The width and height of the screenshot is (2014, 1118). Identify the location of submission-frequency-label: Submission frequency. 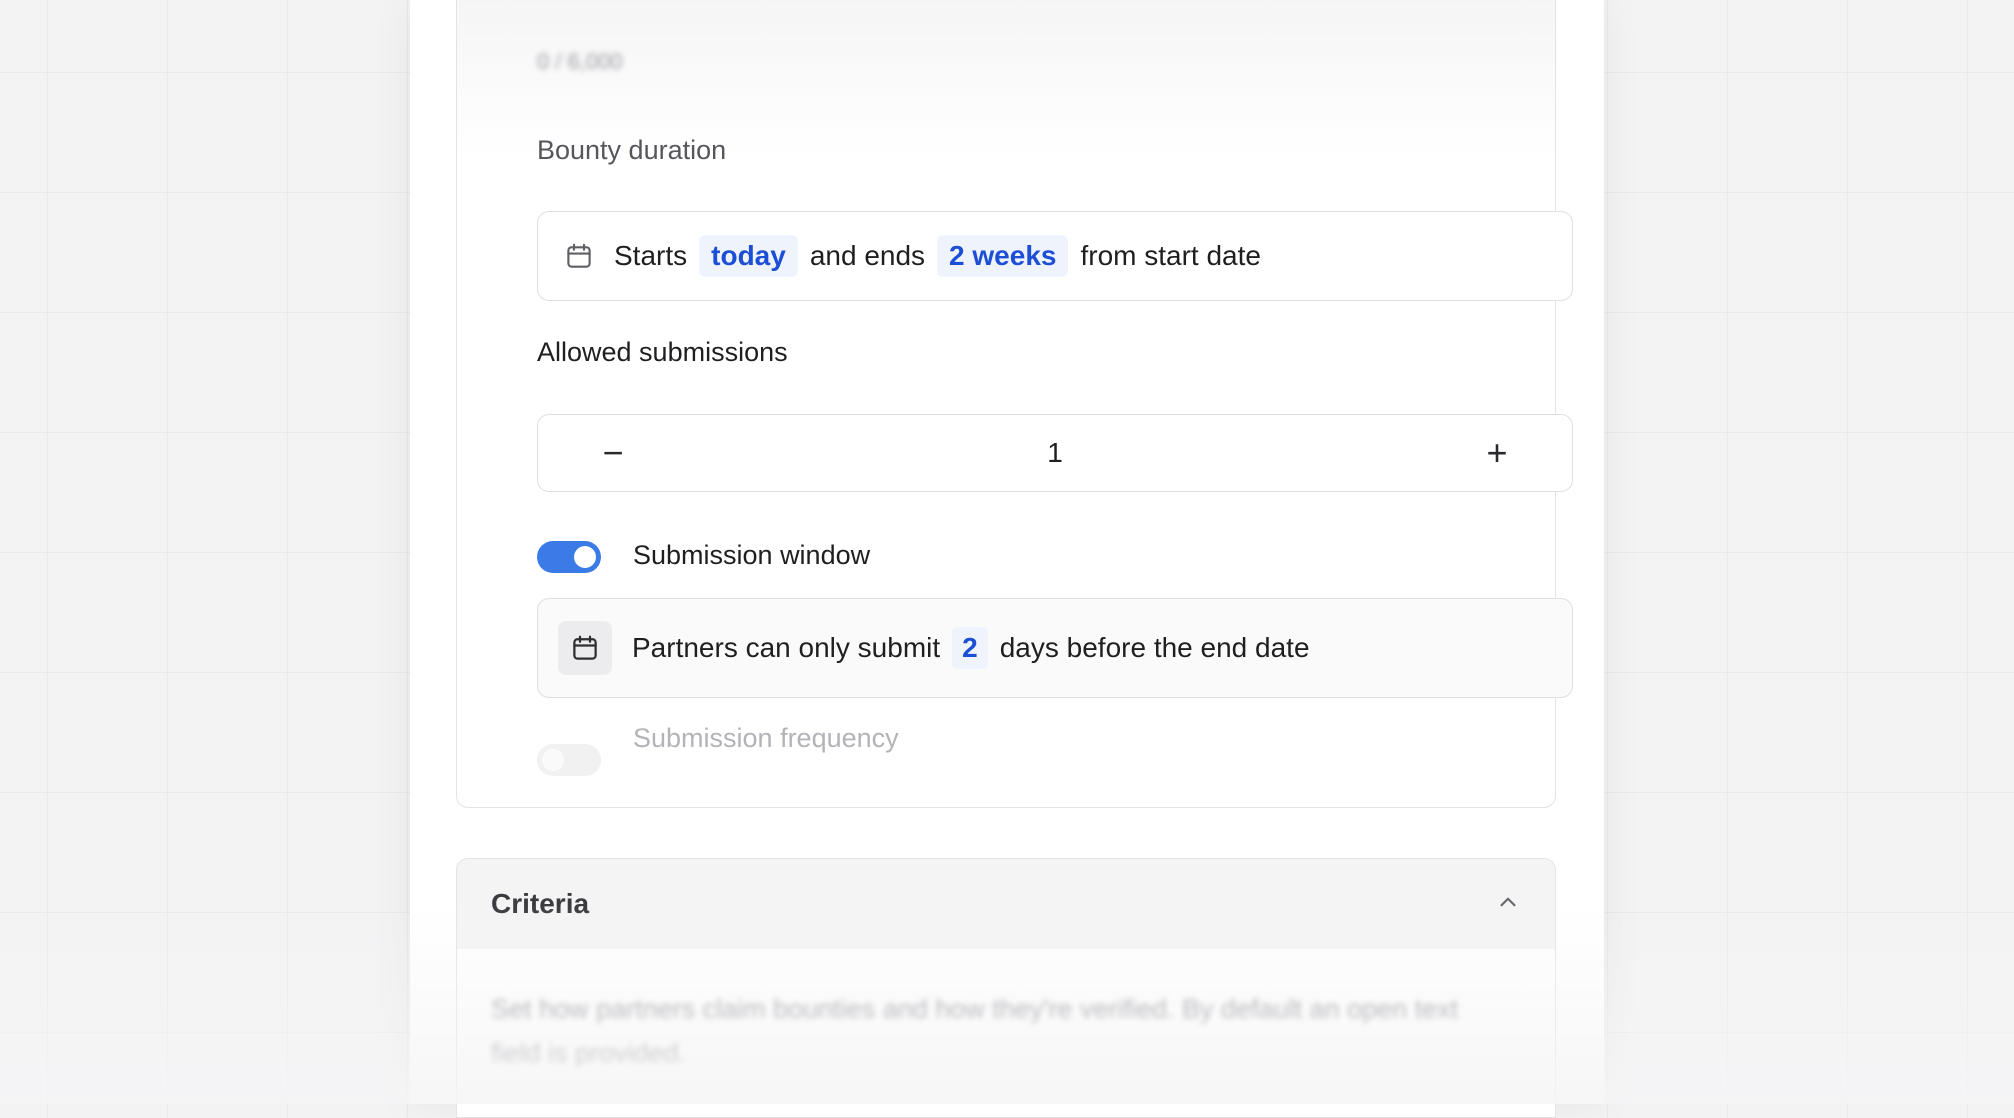
(766, 738).